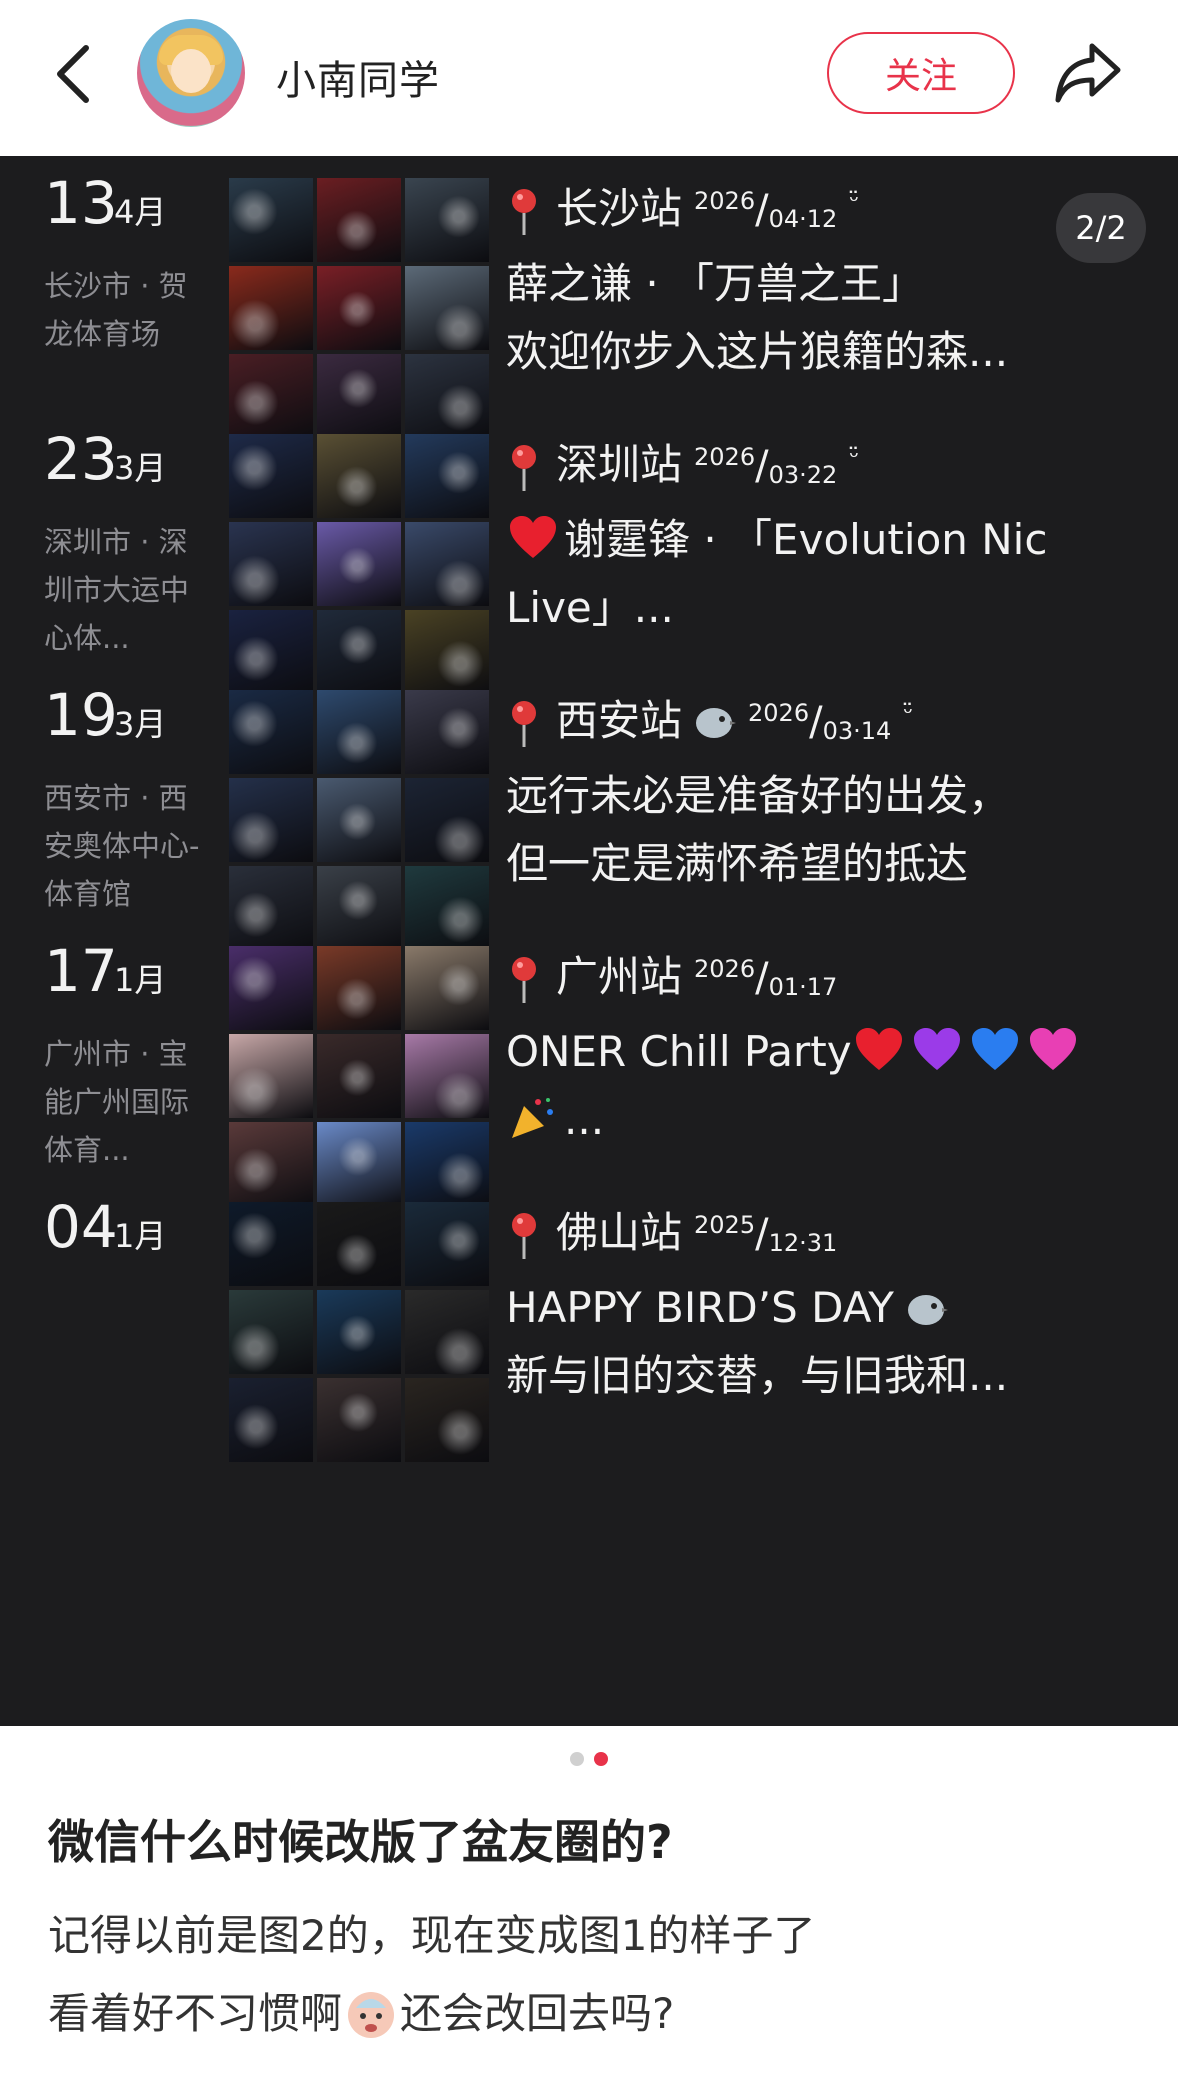  Describe the element at coordinates (737, 863) in the screenshot. I see `entry-text-line: 但一定是满怀希望的抵达` at that location.